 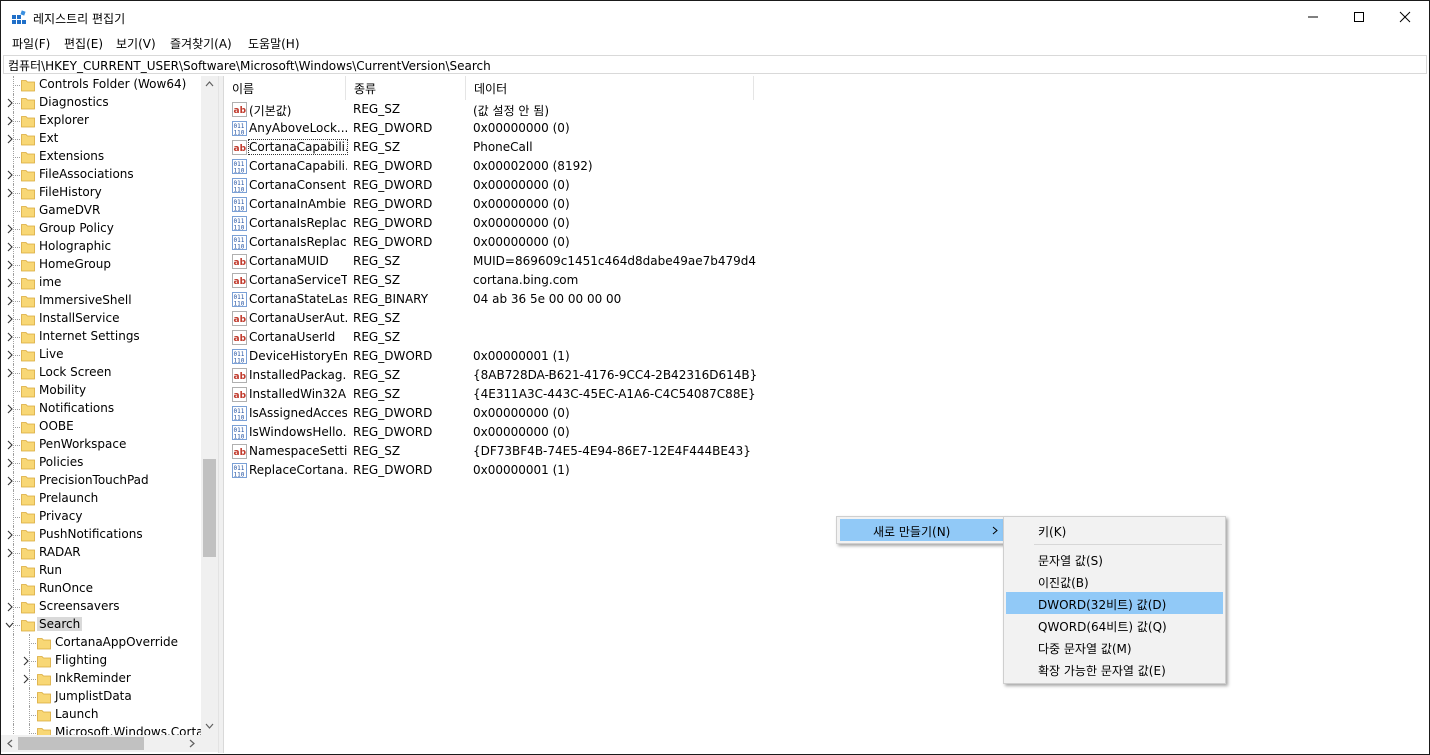 I want to click on tree-item: Prelaunch, so click(x=101, y=499).